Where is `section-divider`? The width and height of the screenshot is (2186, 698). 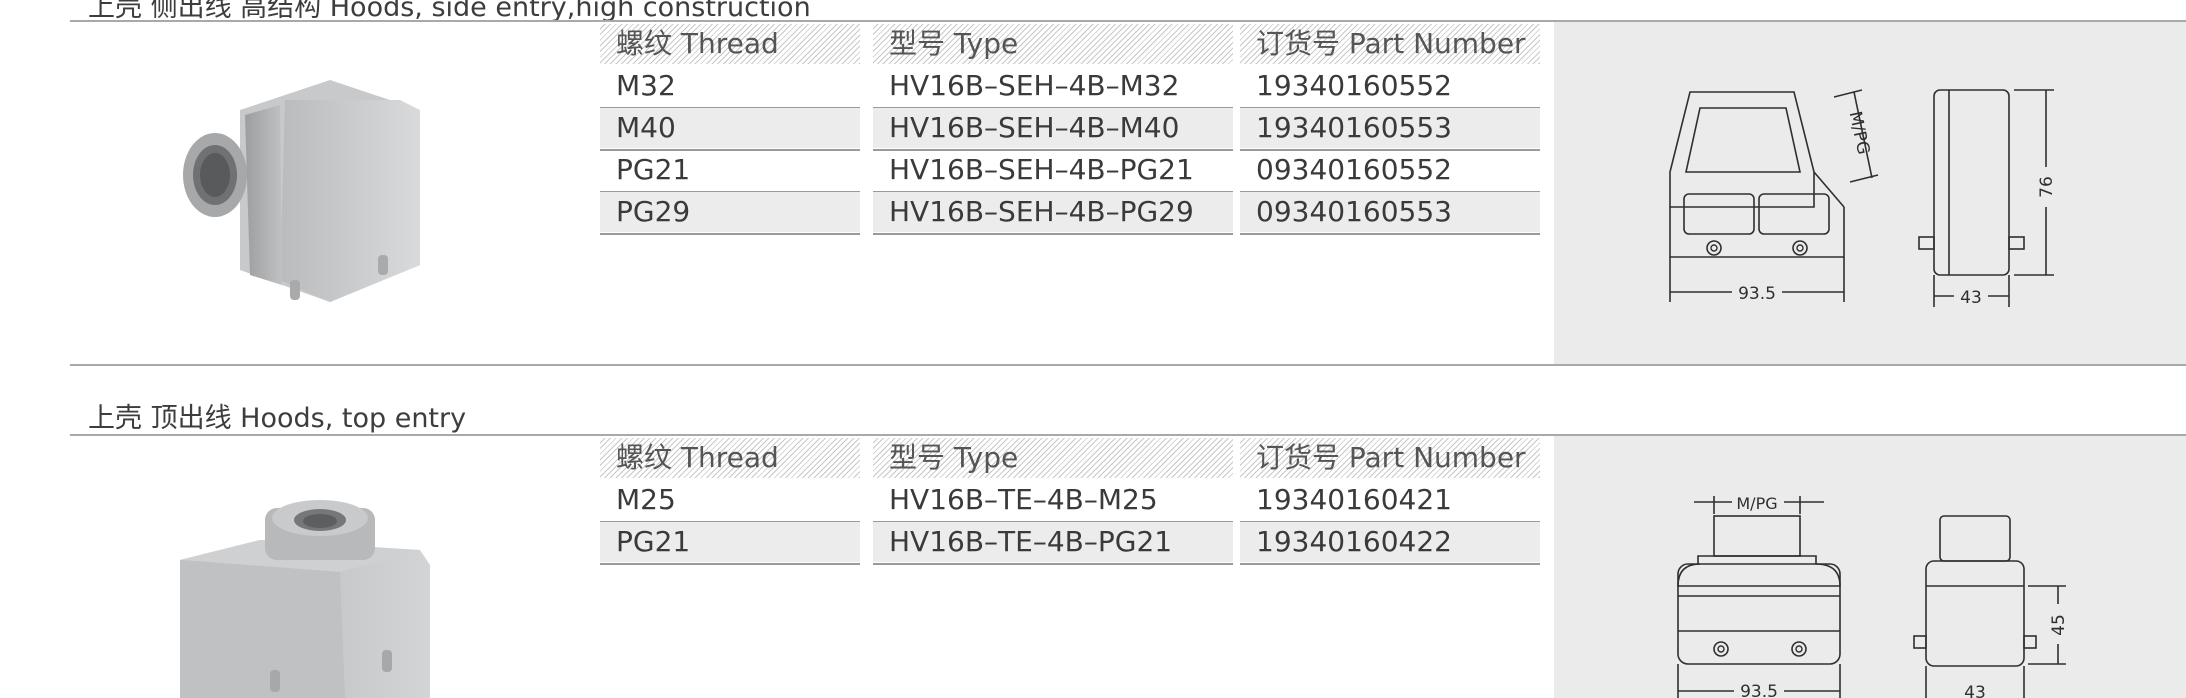
section-divider is located at coordinates (1128, 365).